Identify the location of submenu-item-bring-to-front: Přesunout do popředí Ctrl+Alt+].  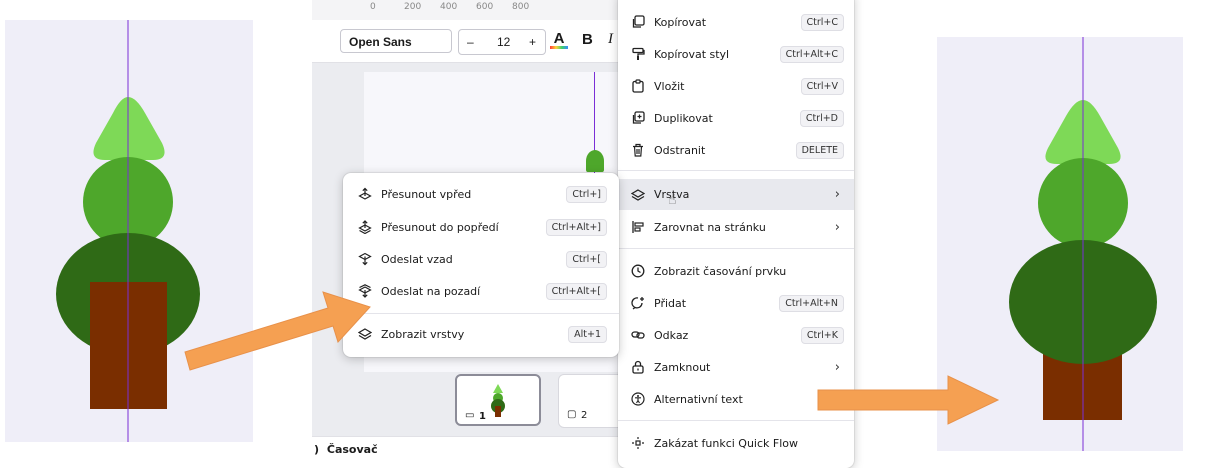
(481, 227).